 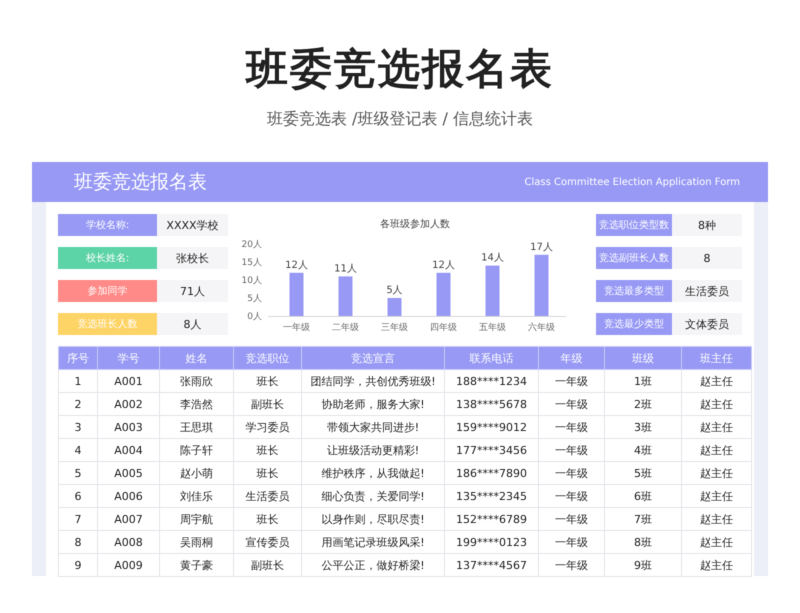 What do you see at coordinates (197, 450) in the screenshot?
I see `table-cell: 陈子轩` at bounding box center [197, 450].